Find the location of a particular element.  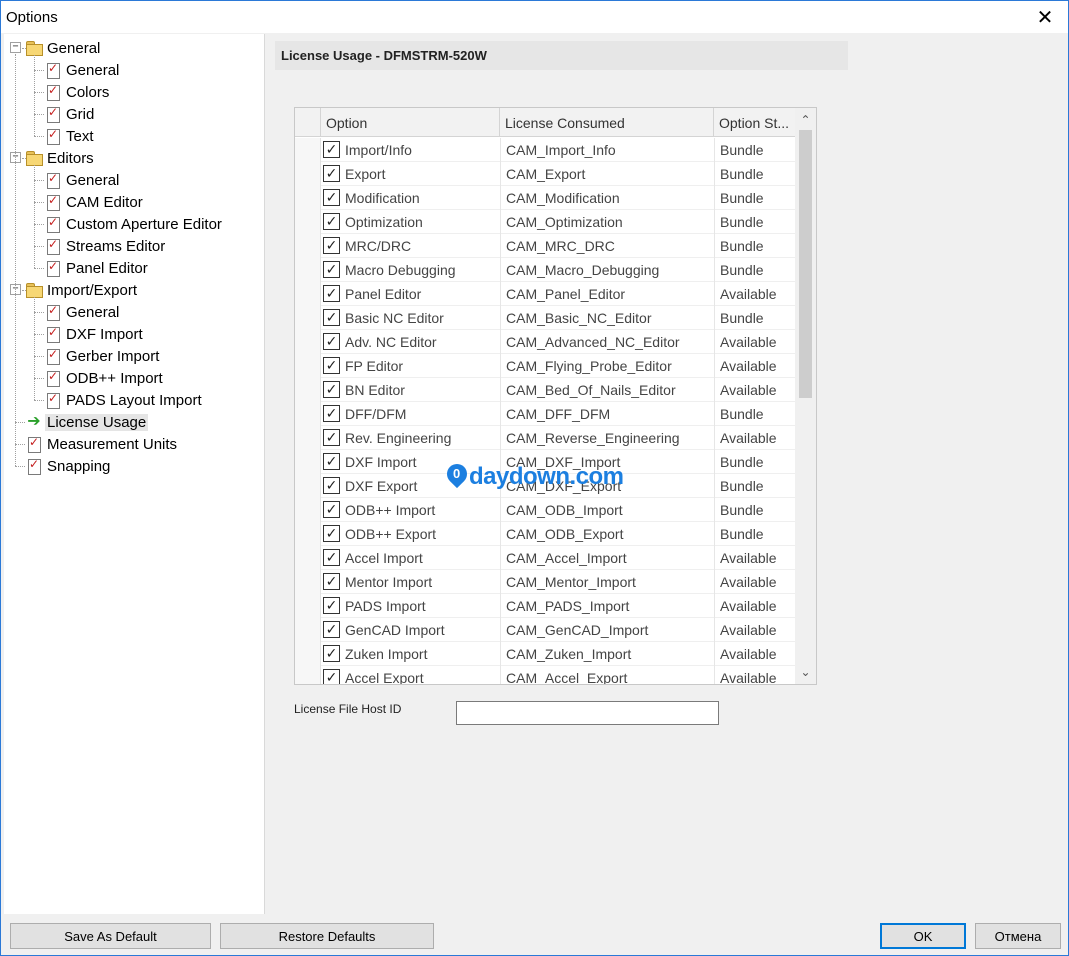

table-row: ✓ ODB++ Import CAM_ODB_Import Bundle is located at coordinates (545, 510).